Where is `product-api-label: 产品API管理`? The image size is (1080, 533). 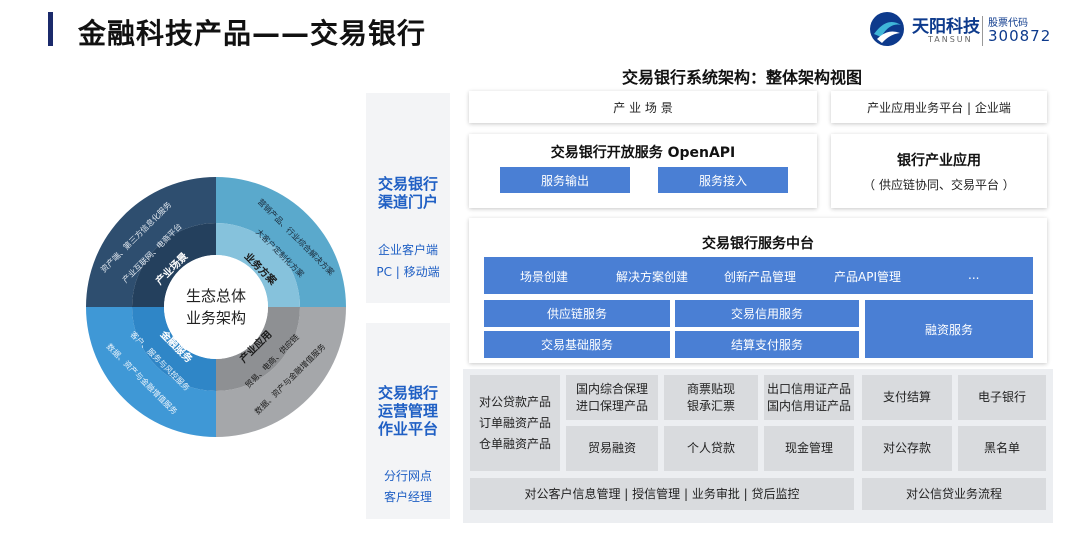
product-api-label: 产品API管理 is located at coordinates (867, 277).